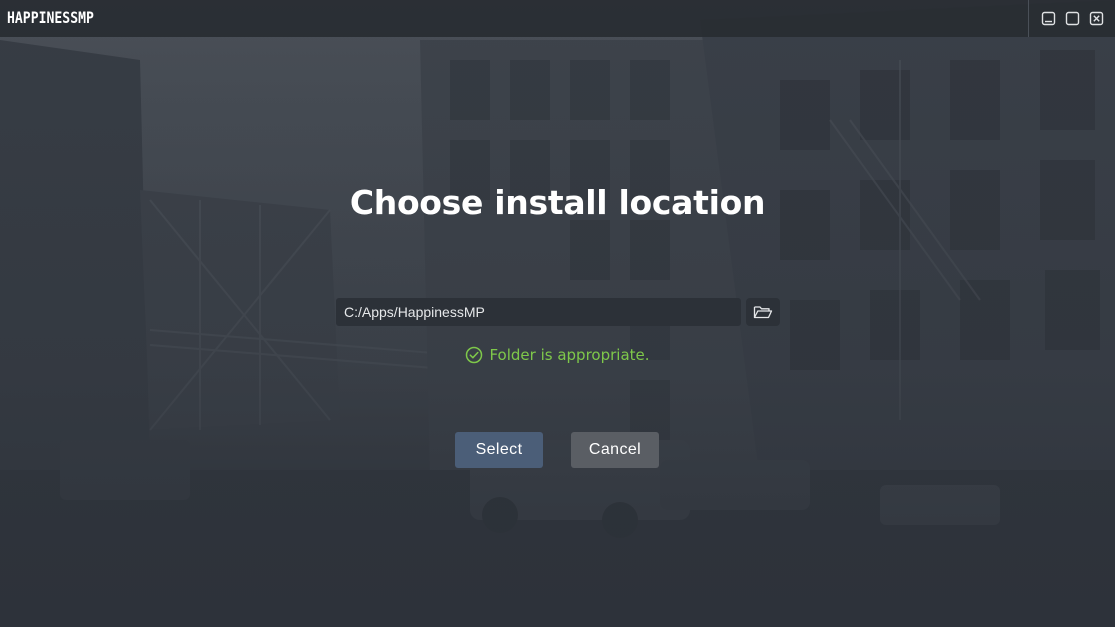 The width and height of the screenshot is (1115, 627). Describe the element at coordinates (538, 312) in the screenshot. I see `install-path-input` at that location.